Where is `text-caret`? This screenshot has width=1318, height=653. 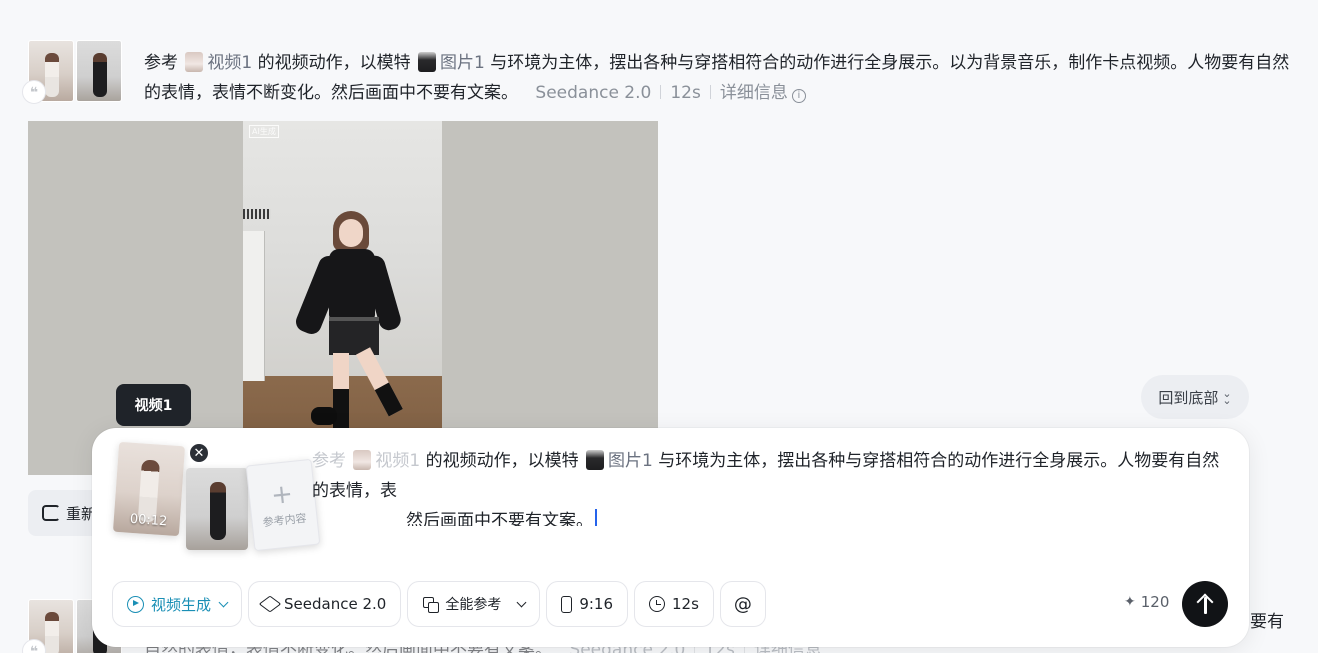 text-caret is located at coordinates (596, 517).